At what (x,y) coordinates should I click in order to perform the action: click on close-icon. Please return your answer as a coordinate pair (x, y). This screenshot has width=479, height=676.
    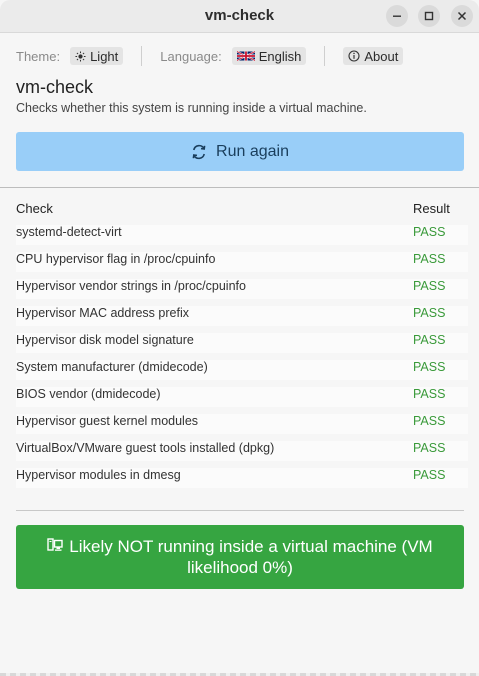
    Looking at the image, I should click on (462, 16).